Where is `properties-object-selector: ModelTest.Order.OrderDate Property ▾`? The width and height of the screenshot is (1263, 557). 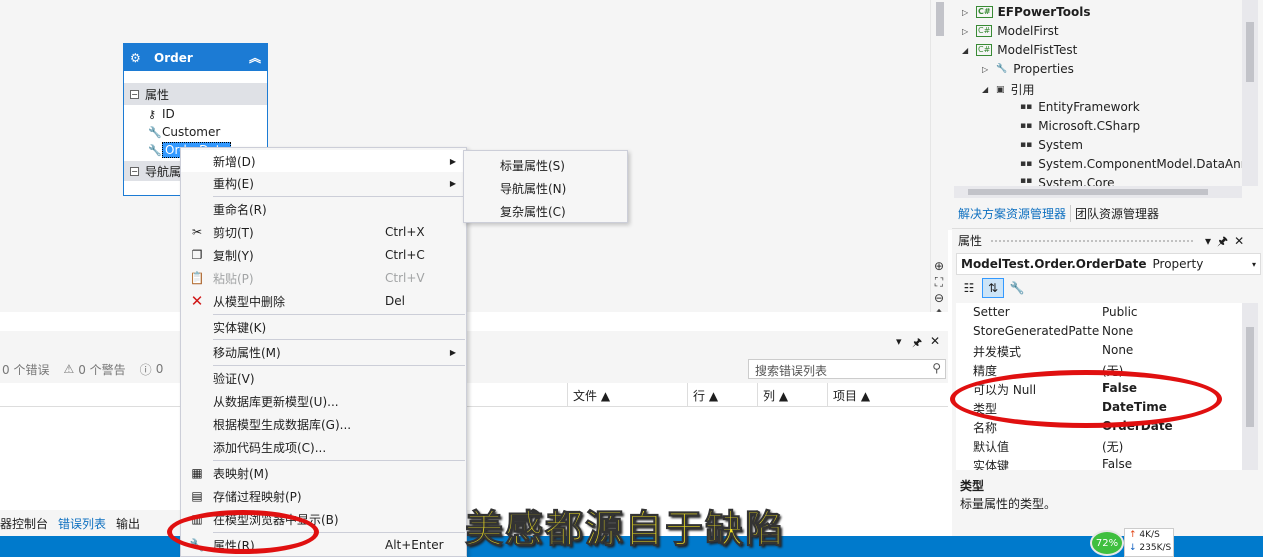
properties-object-selector: ModelTest.Order.OrderDate Property ▾ is located at coordinates (1108, 264).